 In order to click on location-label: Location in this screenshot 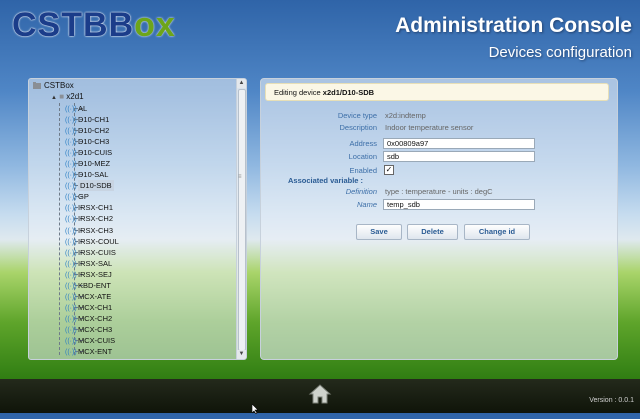, I will do `click(362, 156)`.